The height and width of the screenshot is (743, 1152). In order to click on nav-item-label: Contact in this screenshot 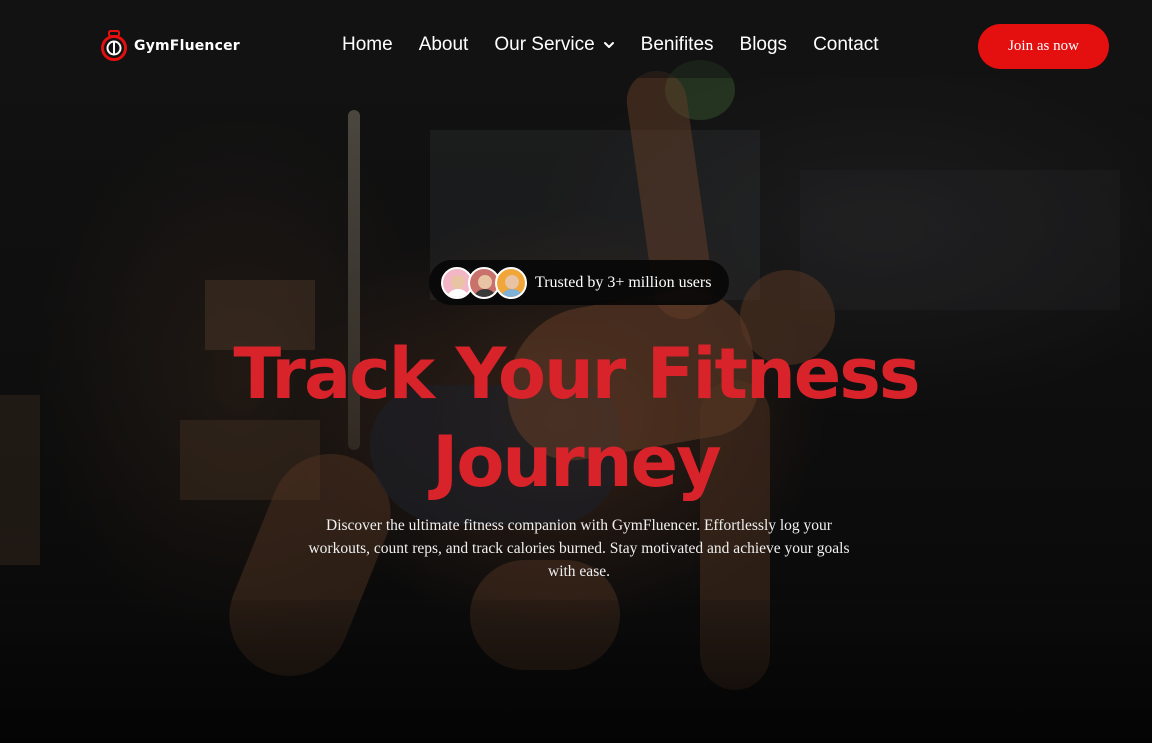, I will do `click(846, 44)`.